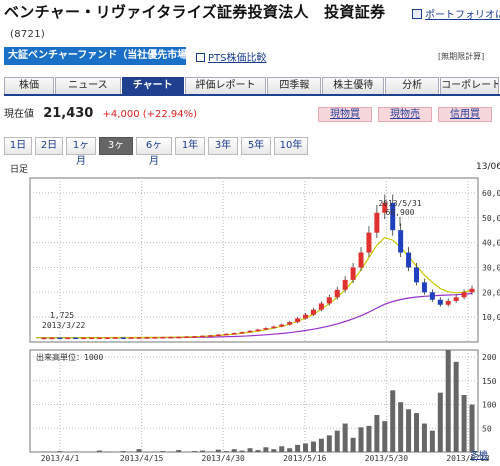  Describe the element at coordinates (491, 243) in the screenshot. I see `price-y-tick-label: 40,000` at that location.